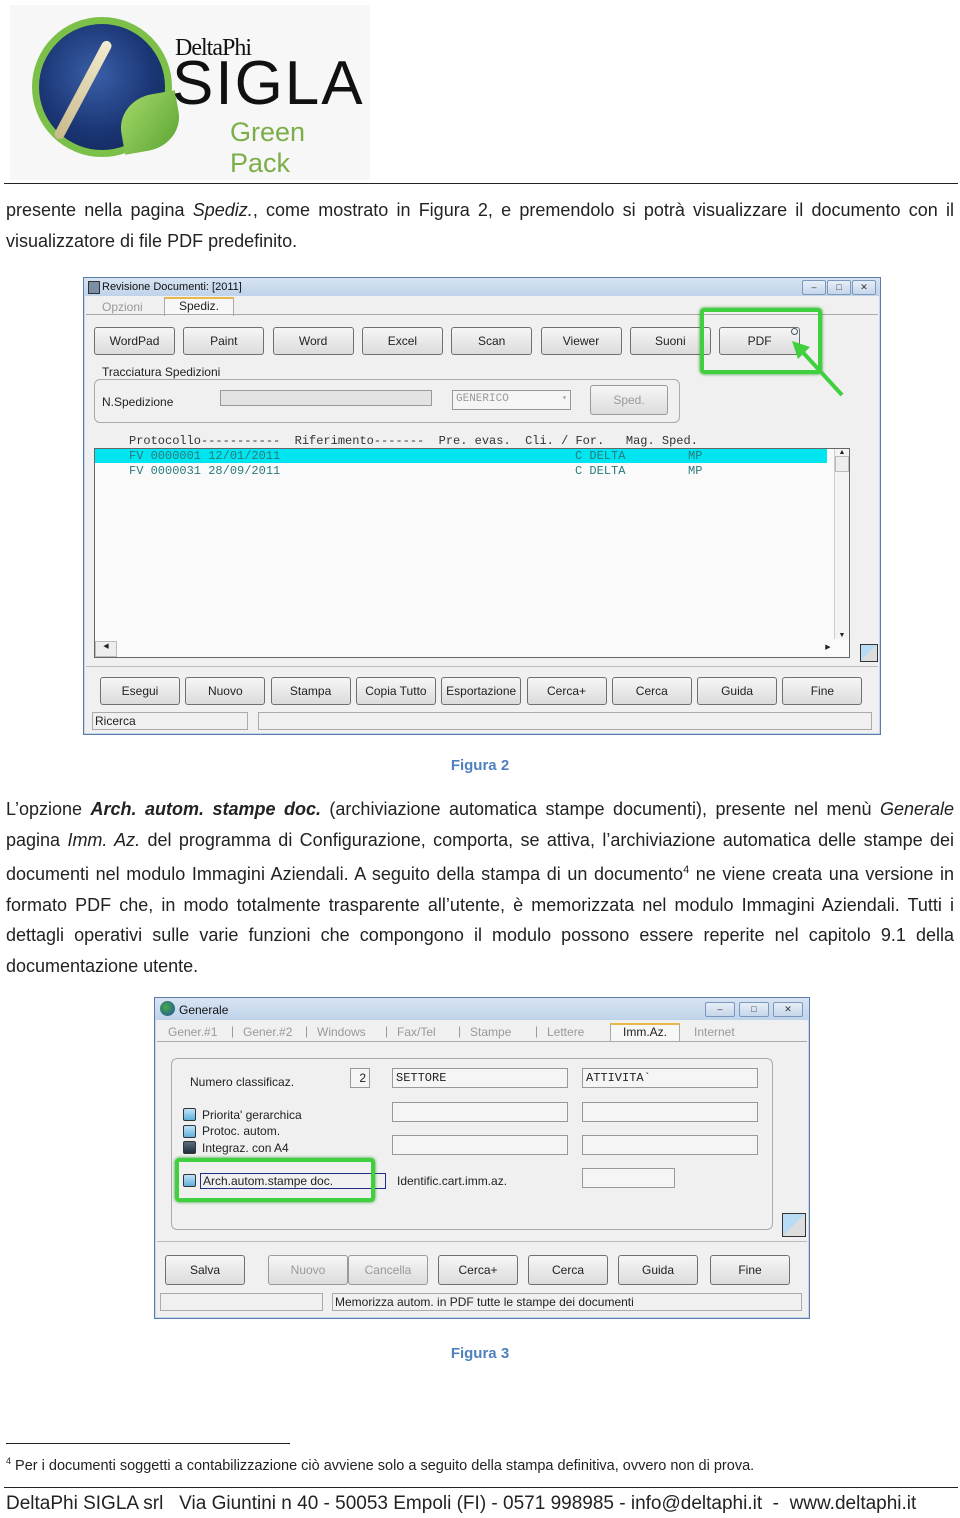 The image size is (960, 1518). What do you see at coordinates (402, 341) in the screenshot?
I see `toolbar-button-excel: Excel` at bounding box center [402, 341].